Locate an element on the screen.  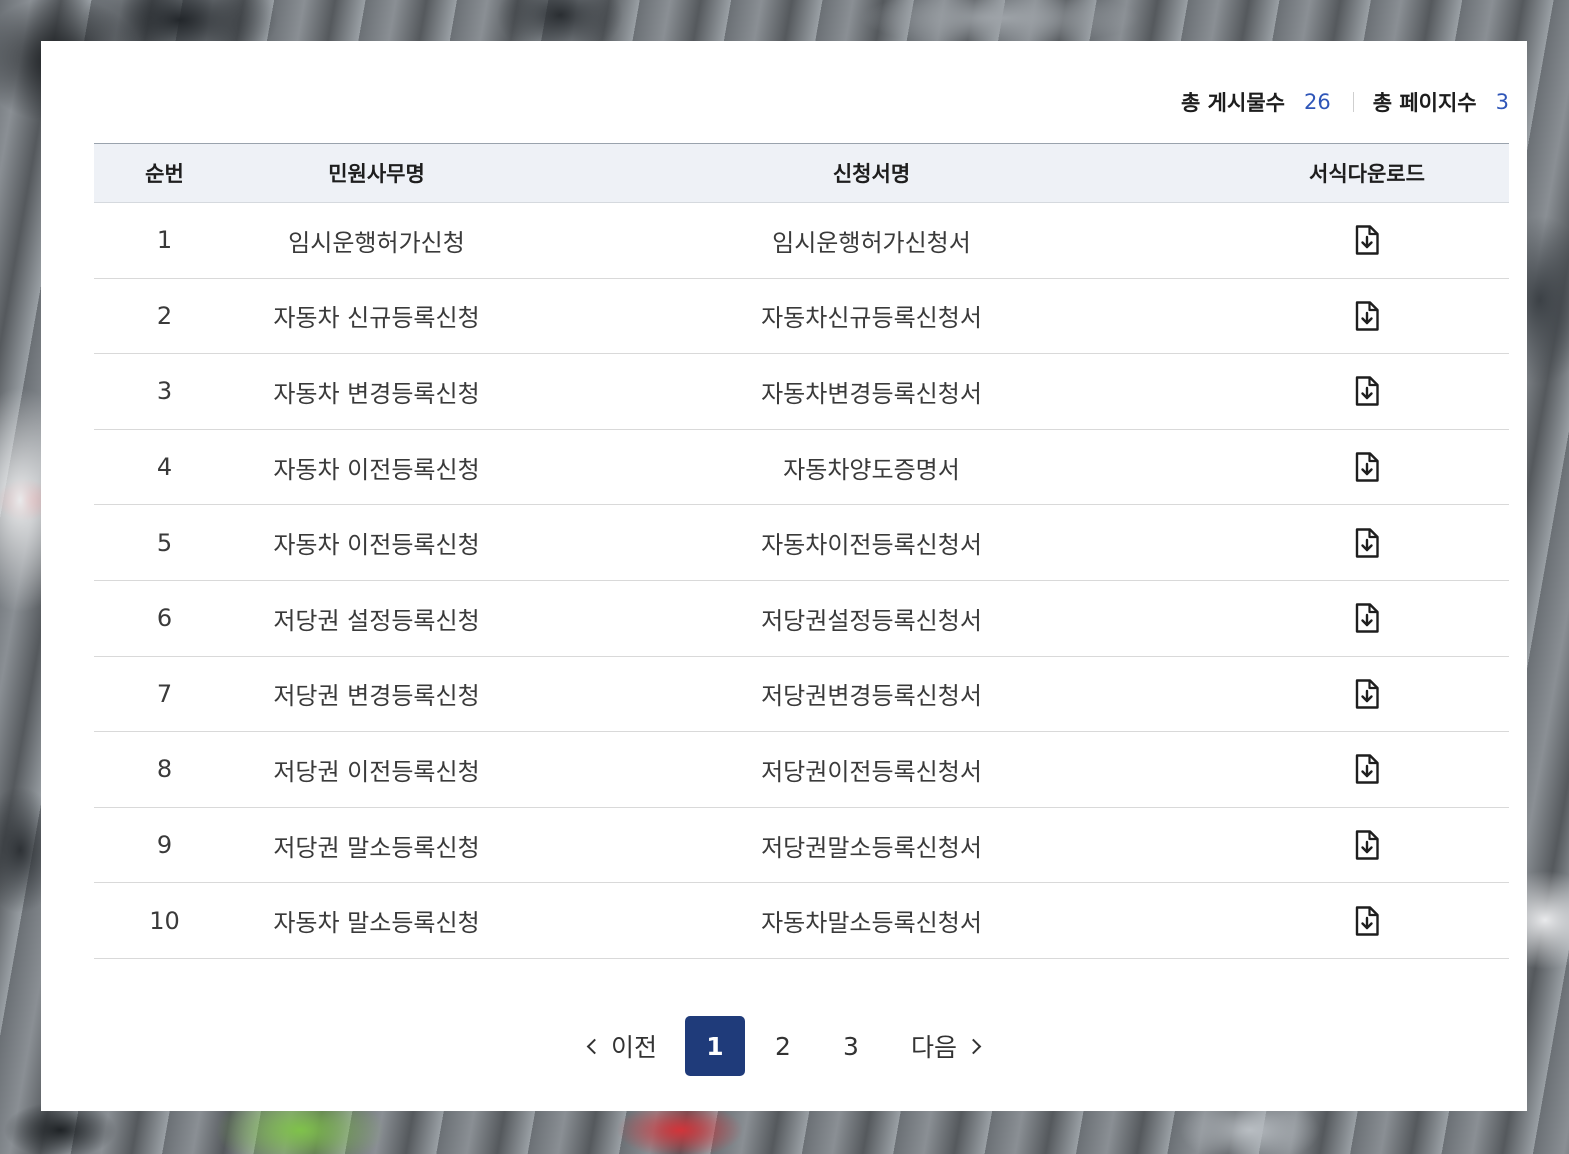
total-pages-count: 3 is located at coordinates (1502, 102).